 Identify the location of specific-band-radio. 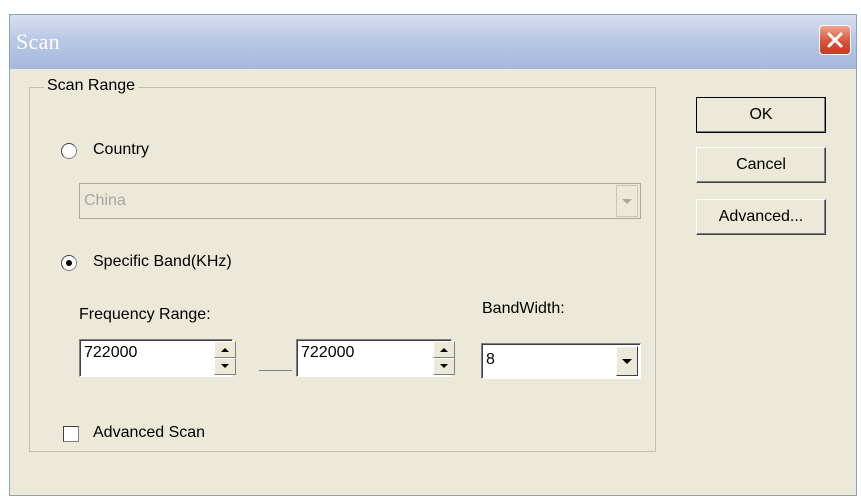
(69, 263).